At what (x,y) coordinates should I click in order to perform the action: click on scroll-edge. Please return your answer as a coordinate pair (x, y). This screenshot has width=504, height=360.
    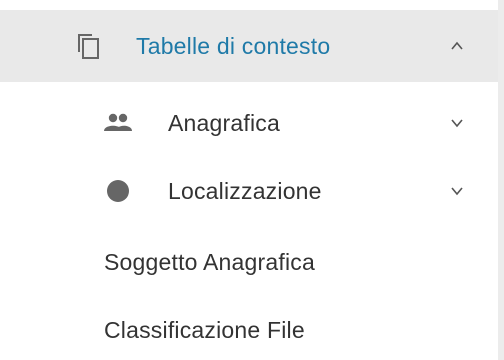
    Looking at the image, I should click on (501, 180).